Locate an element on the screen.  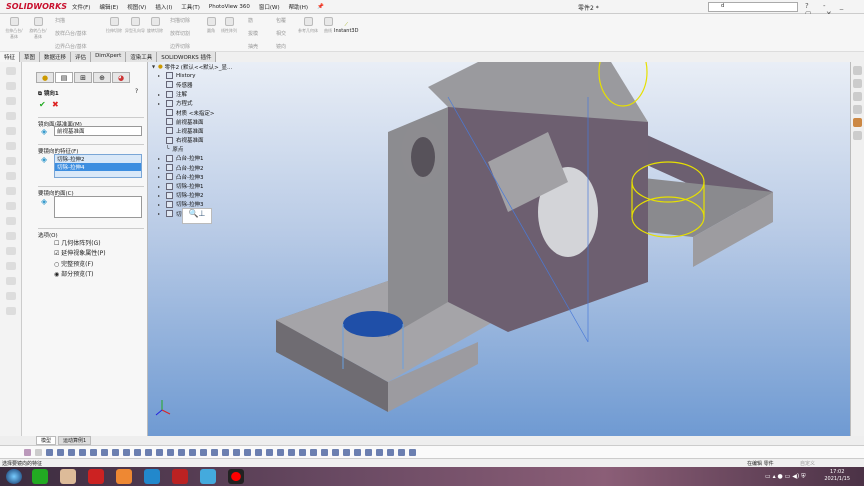
ok-button: ✔ is located at coordinates (42, 104).